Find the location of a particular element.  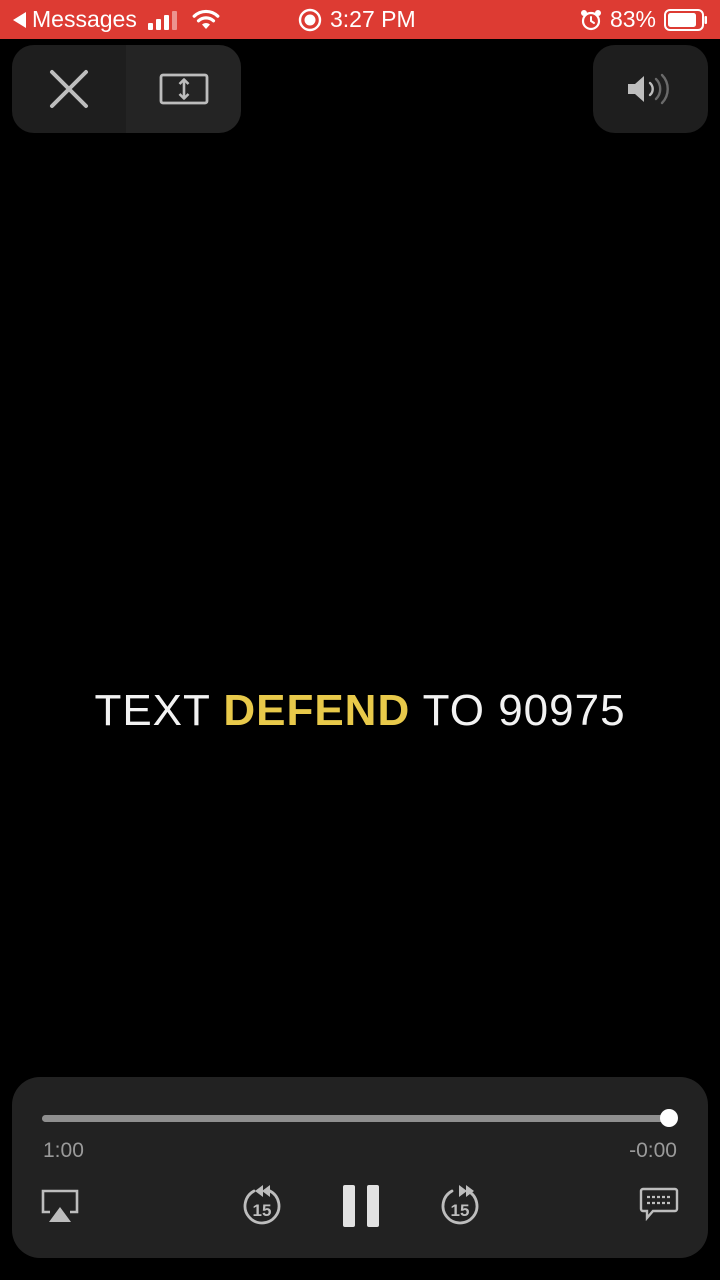

cellular-signal-icon is located at coordinates (162, 20).